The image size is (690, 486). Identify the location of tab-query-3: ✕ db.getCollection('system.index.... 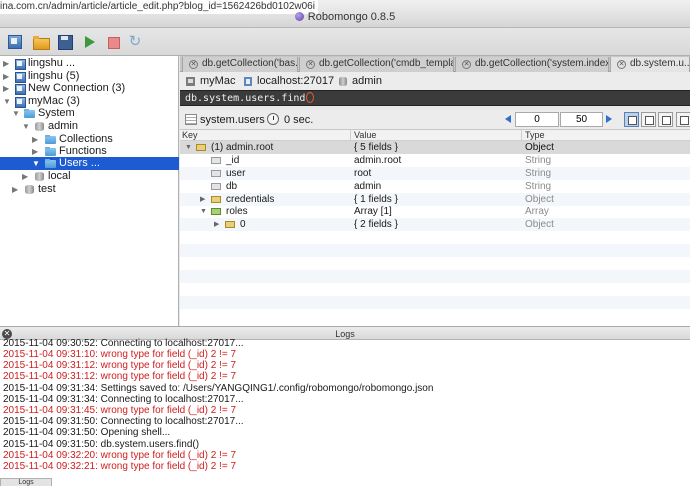
(532, 64).